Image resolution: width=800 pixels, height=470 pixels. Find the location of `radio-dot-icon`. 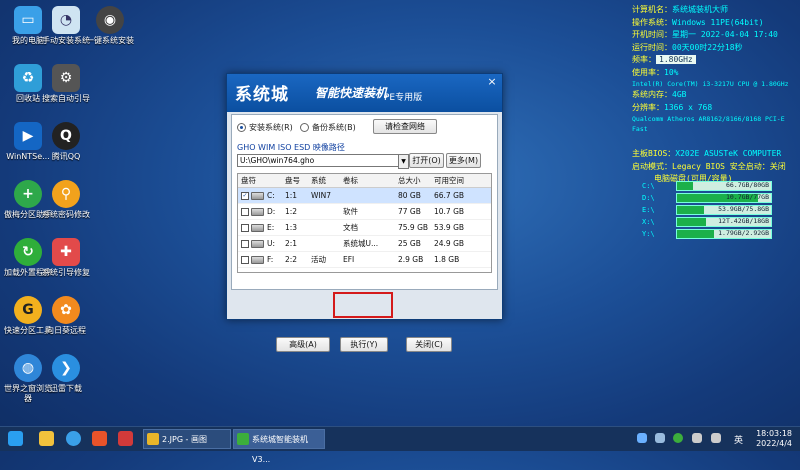

radio-dot-icon is located at coordinates (304, 127).